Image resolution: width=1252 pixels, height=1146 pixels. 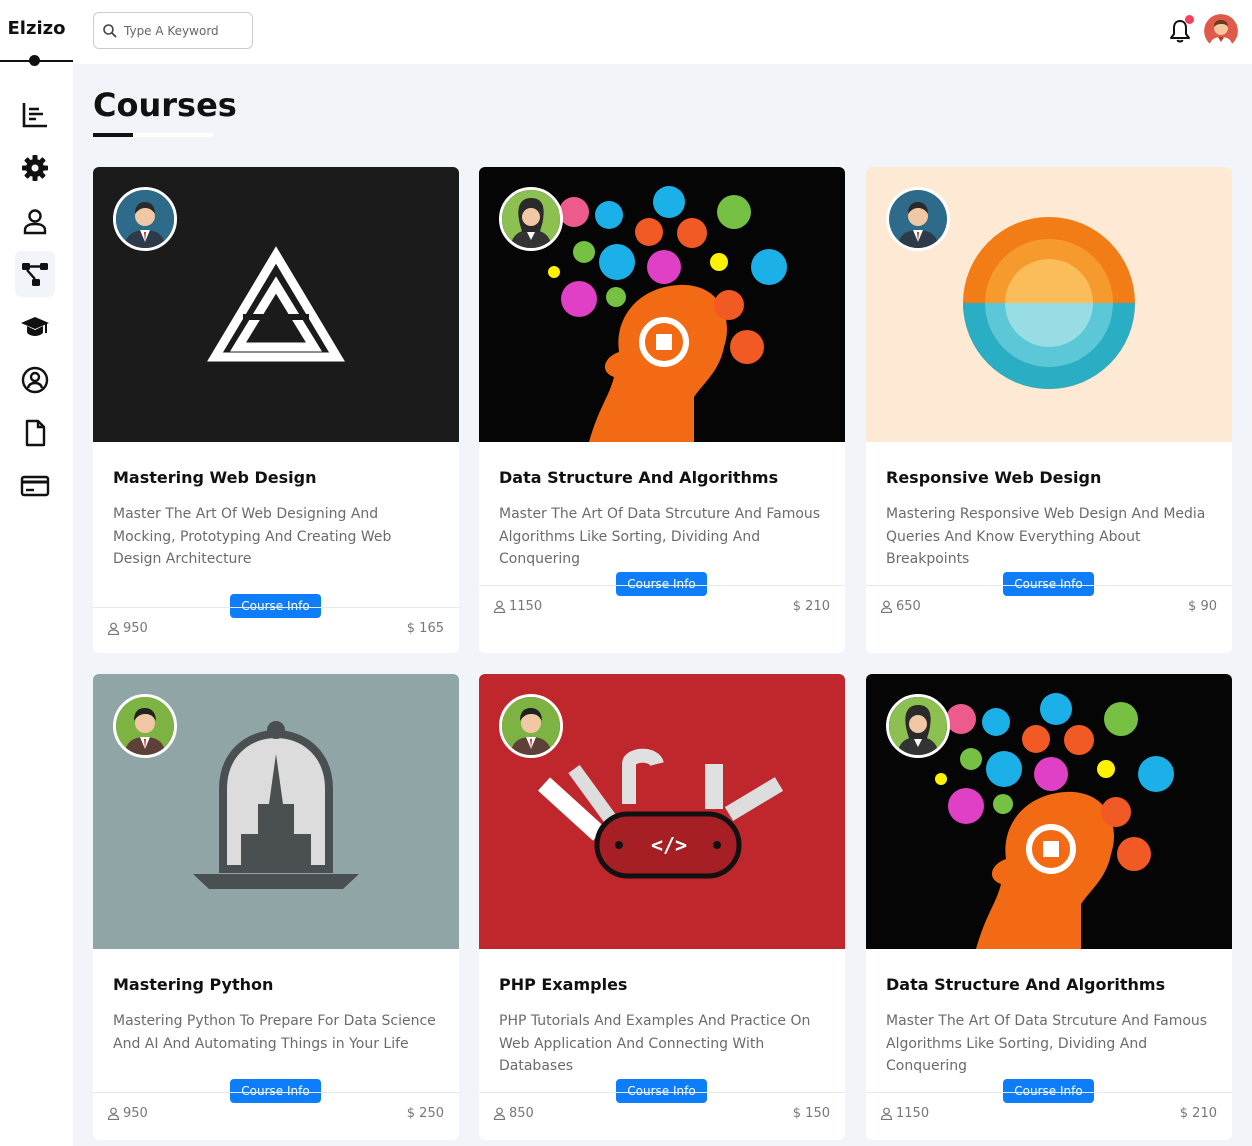 What do you see at coordinates (110, 30) in the screenshot?
I see `search-icon` at bounding box center [110, 30].